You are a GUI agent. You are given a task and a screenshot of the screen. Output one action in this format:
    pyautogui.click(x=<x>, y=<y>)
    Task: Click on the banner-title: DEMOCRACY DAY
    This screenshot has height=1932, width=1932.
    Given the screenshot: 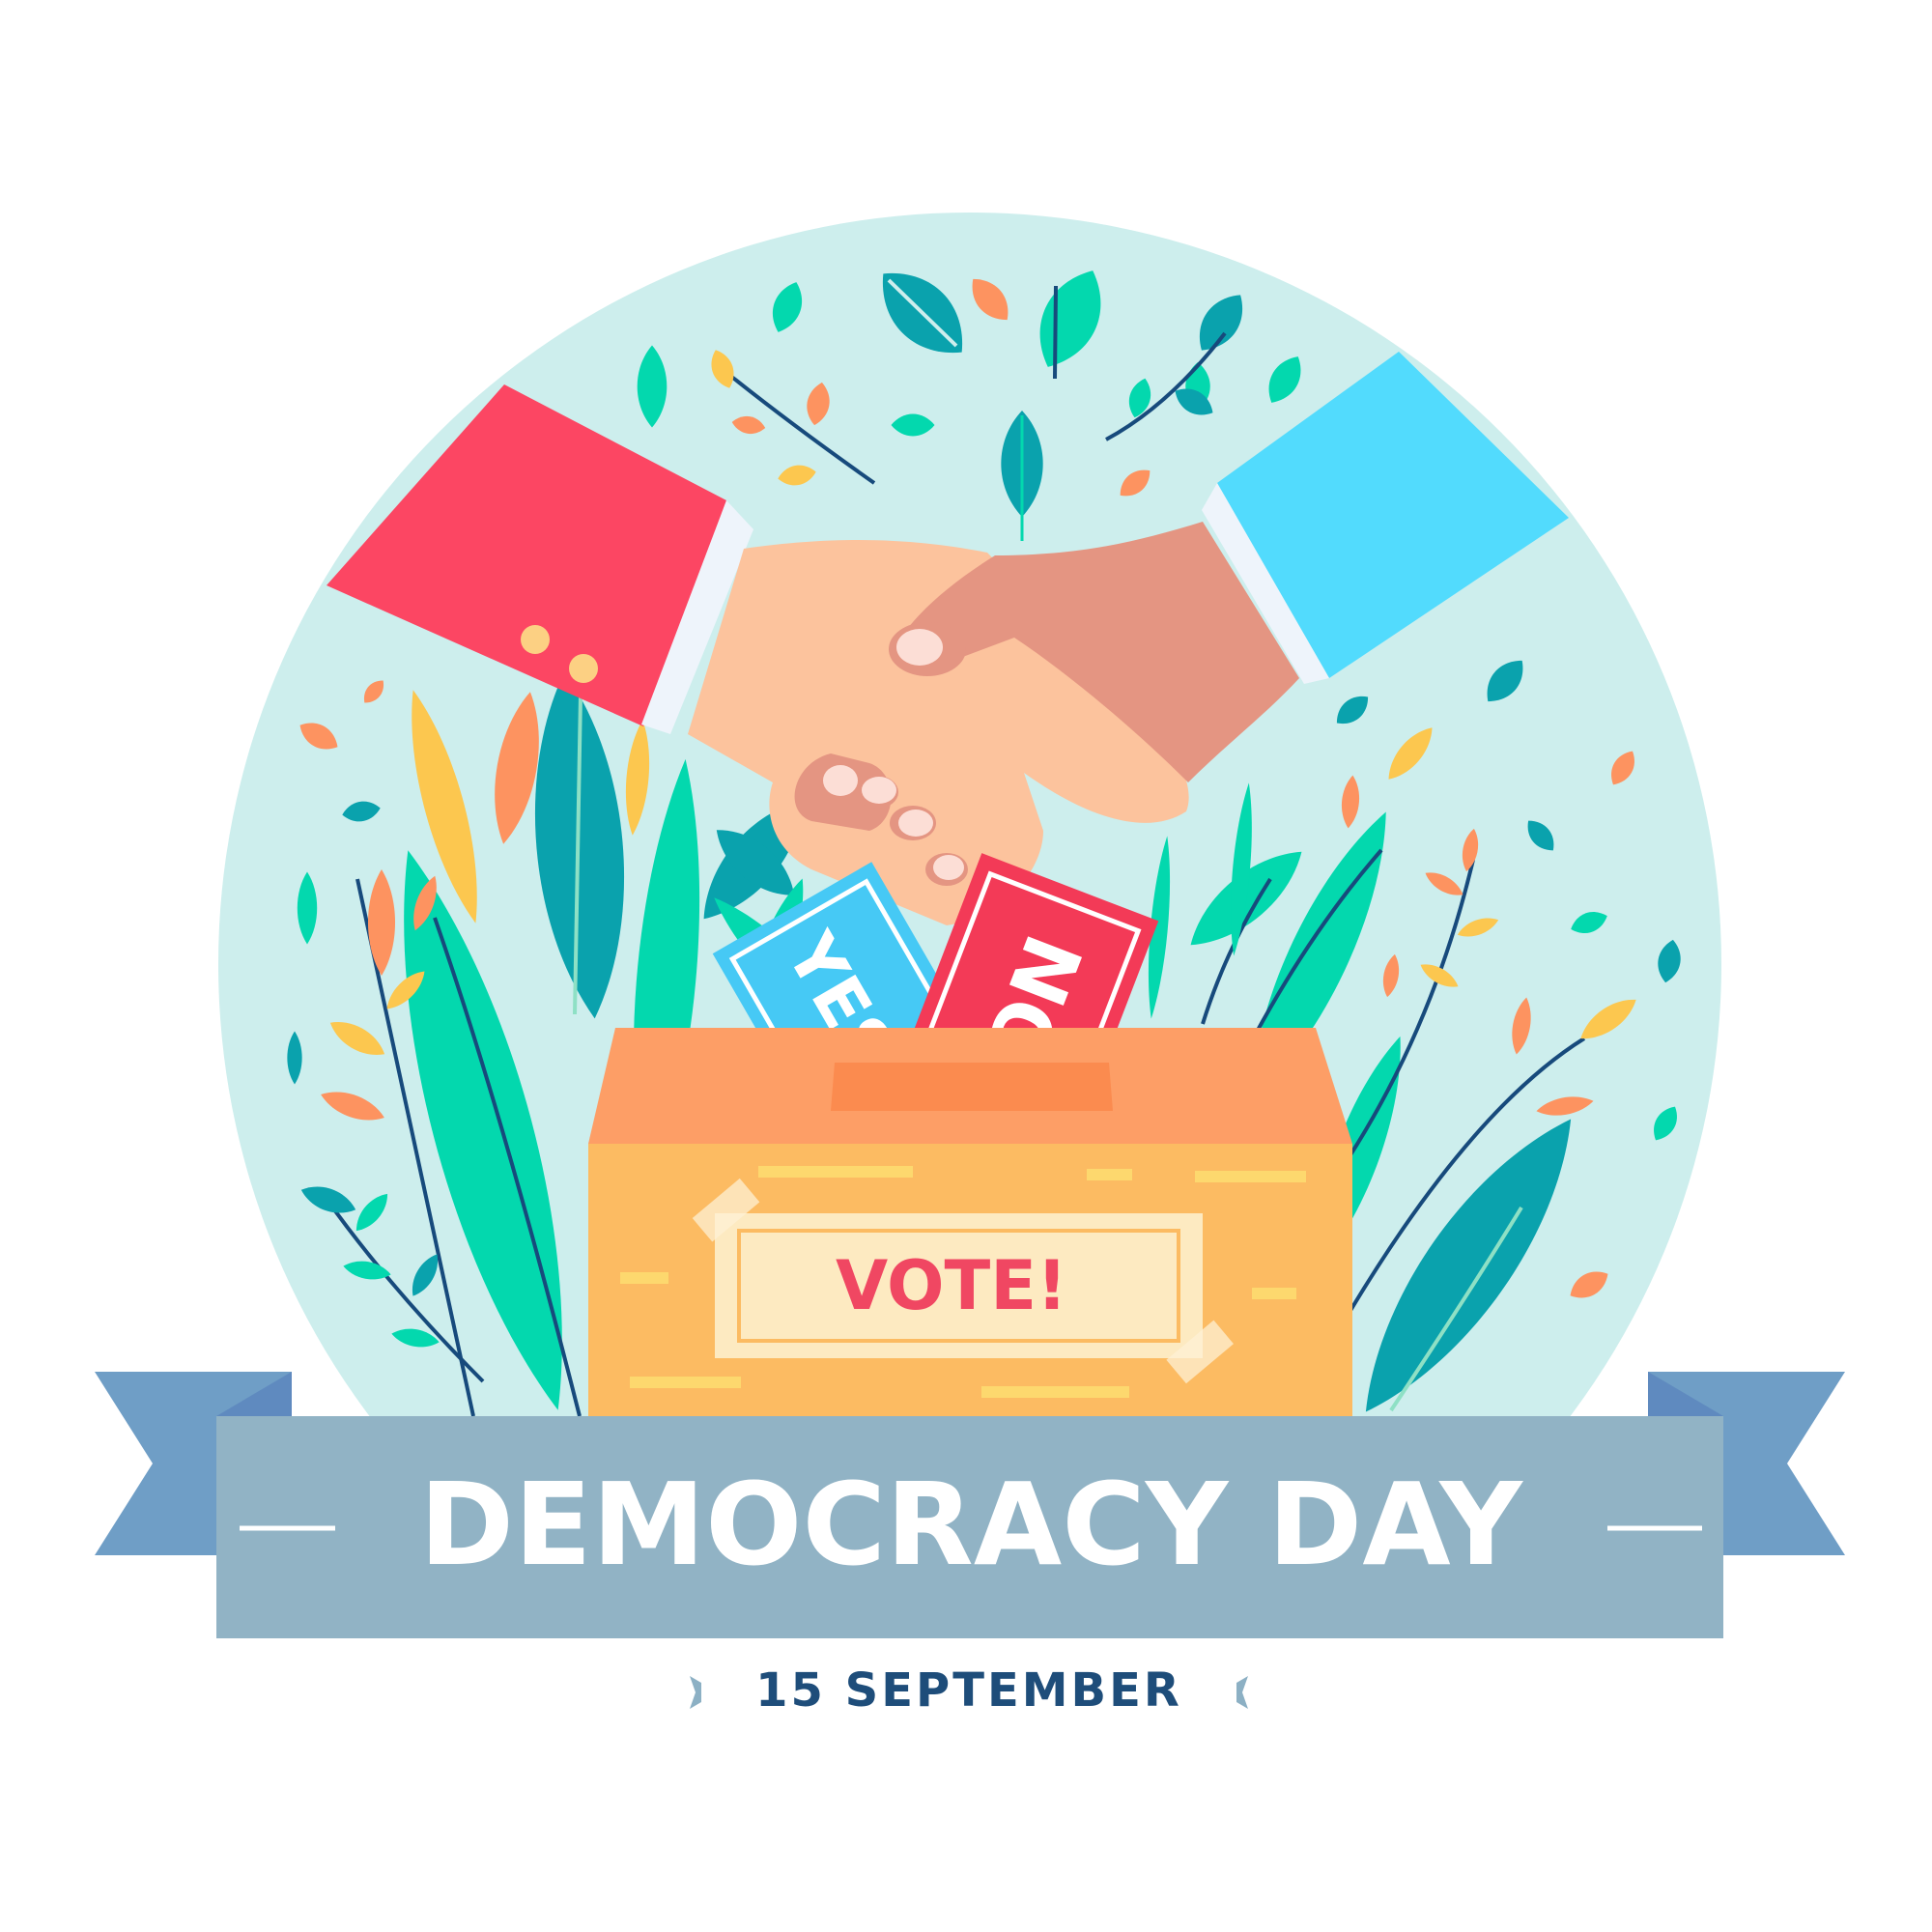 What is the action you would take?
    pyautogui.click(x=971, y=1524)
    